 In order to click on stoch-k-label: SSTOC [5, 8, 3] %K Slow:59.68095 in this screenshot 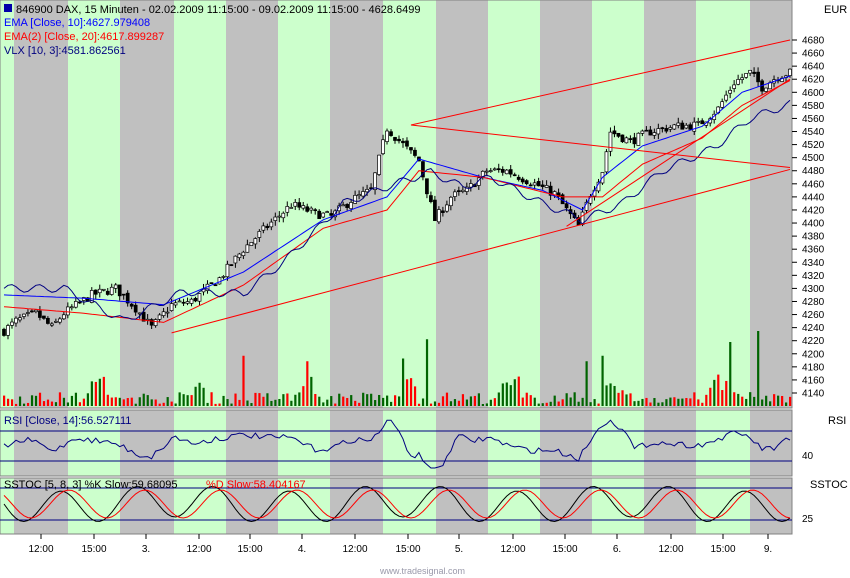, I will do `click(90, 485)`.